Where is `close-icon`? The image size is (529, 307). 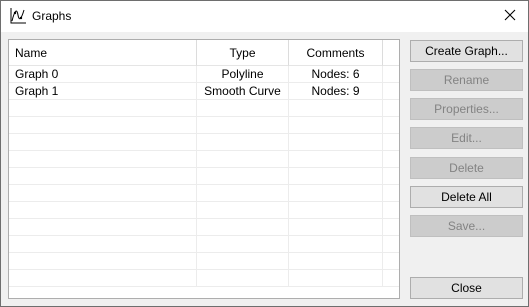
close-icon is located at coordinates (510, 15).